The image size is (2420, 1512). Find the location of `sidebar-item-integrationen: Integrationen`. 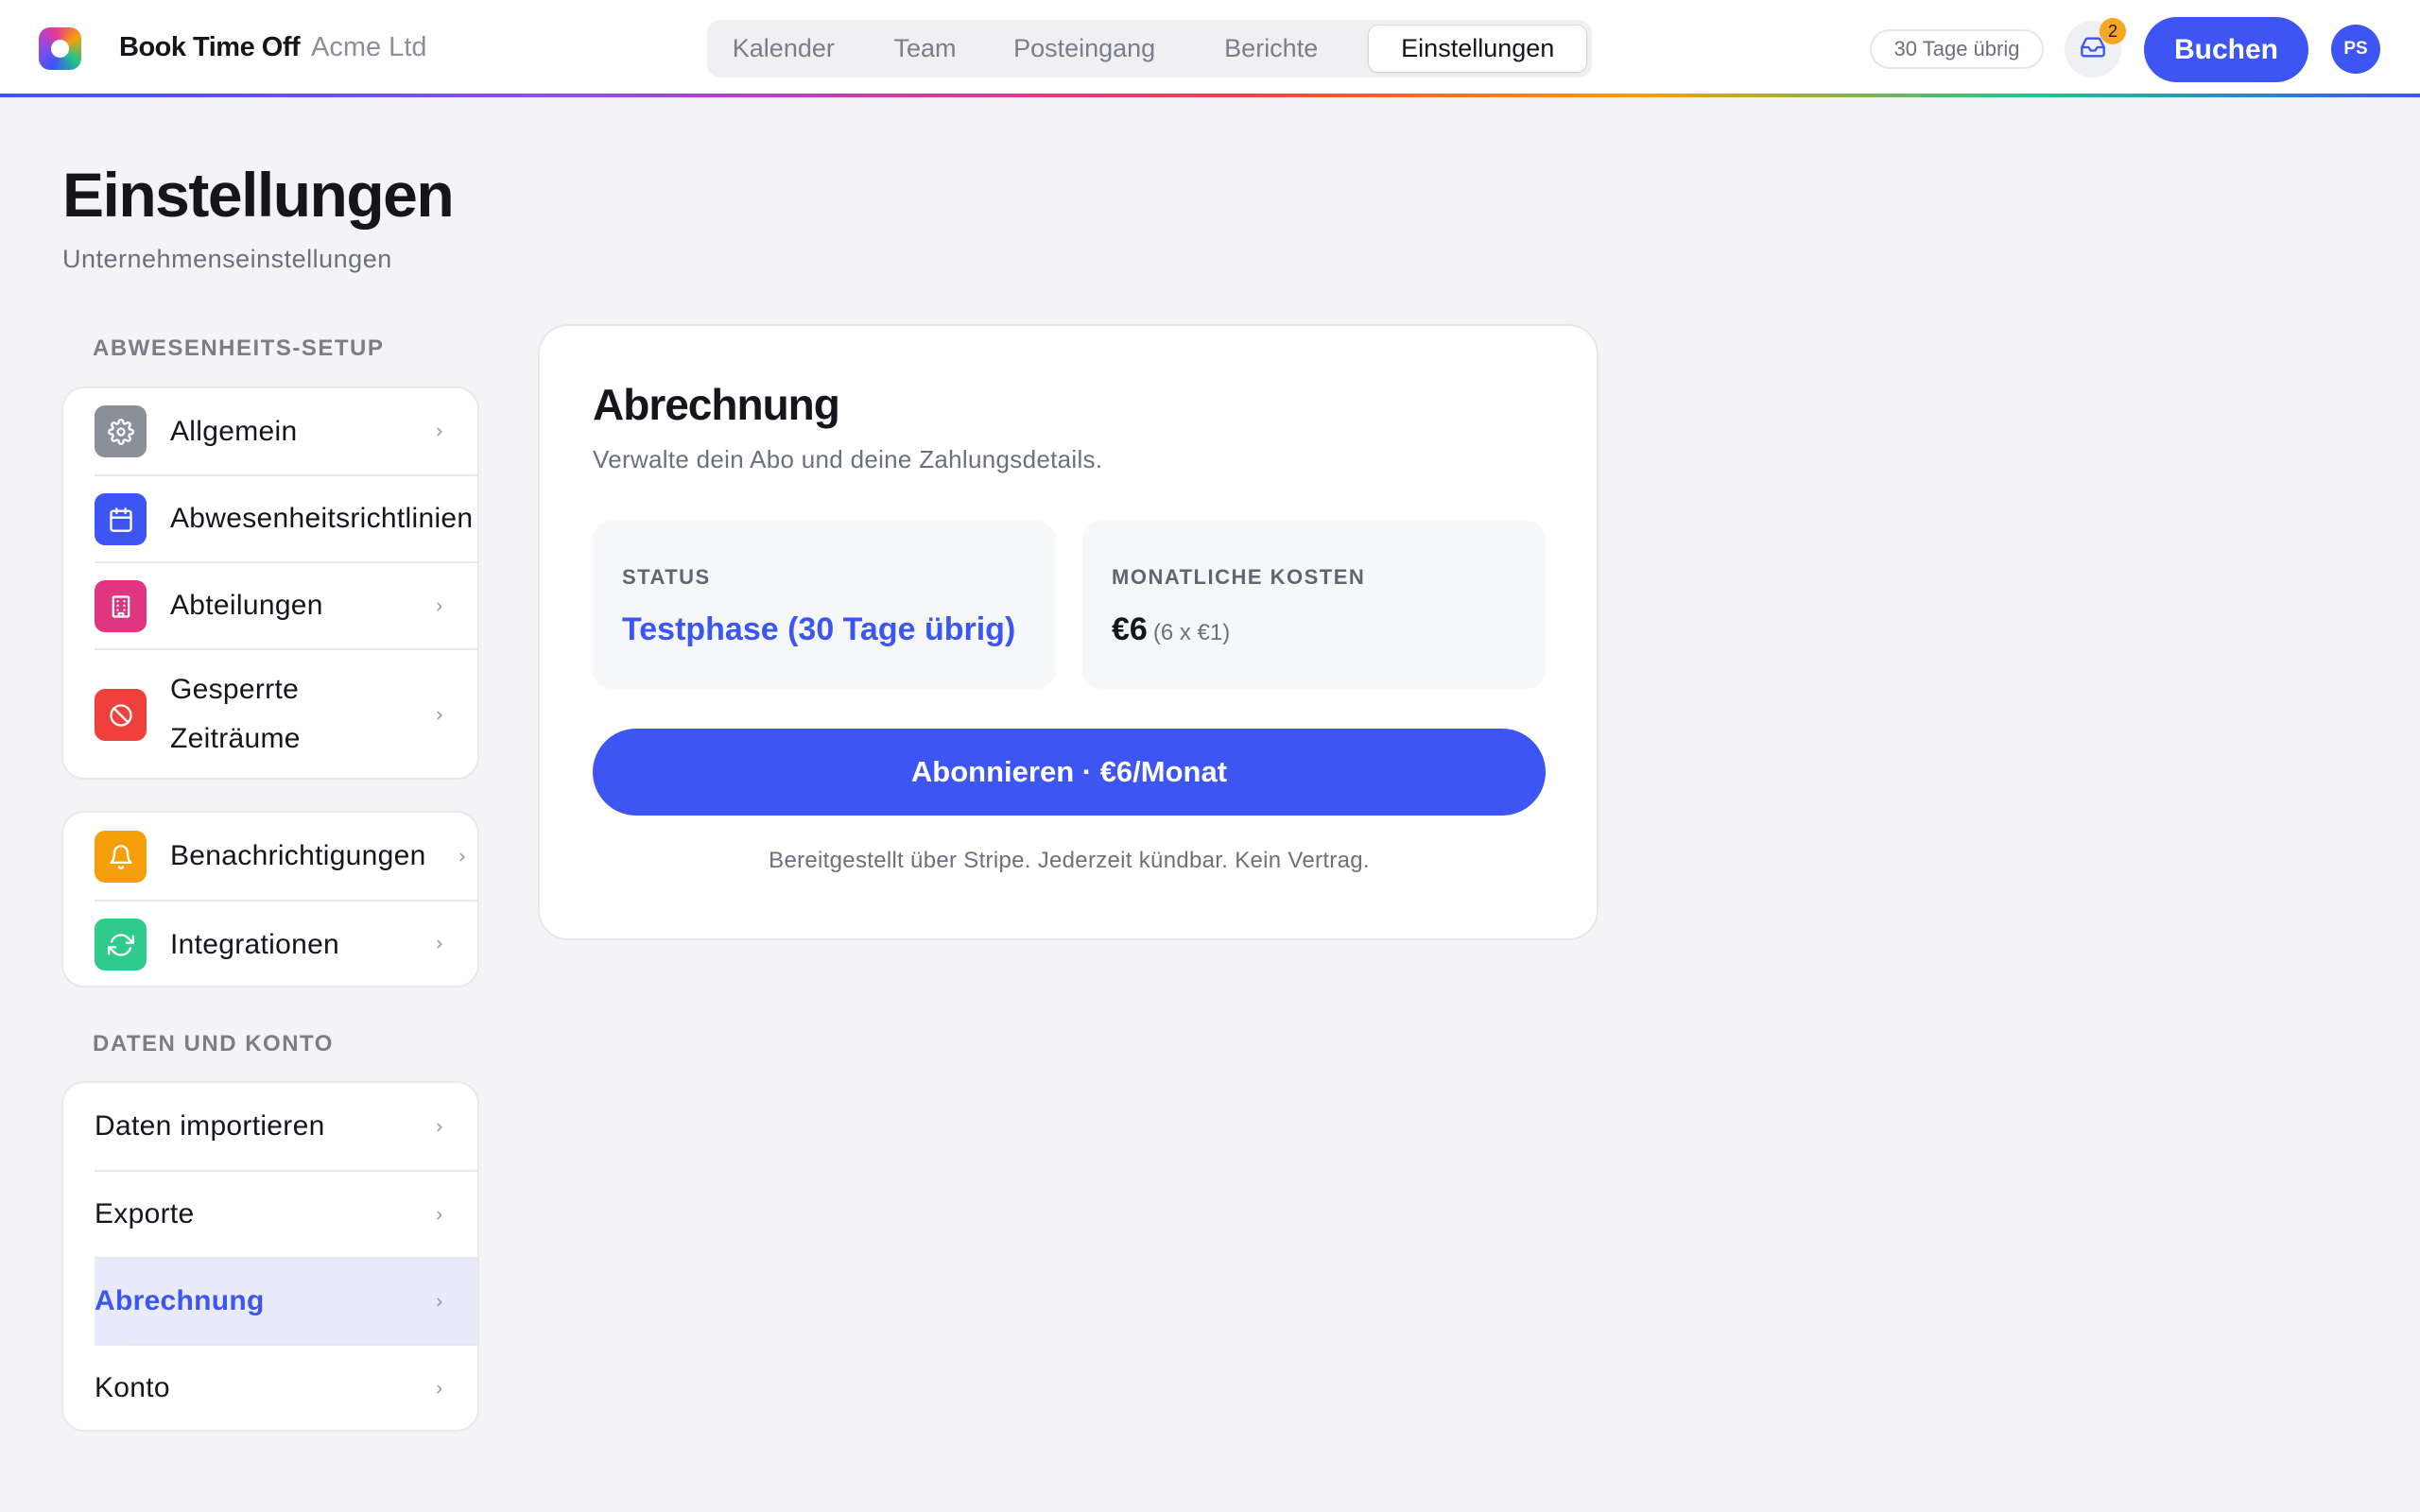

sidebar-item-integrationen: Integrationen is located at coordinates (270, 944).